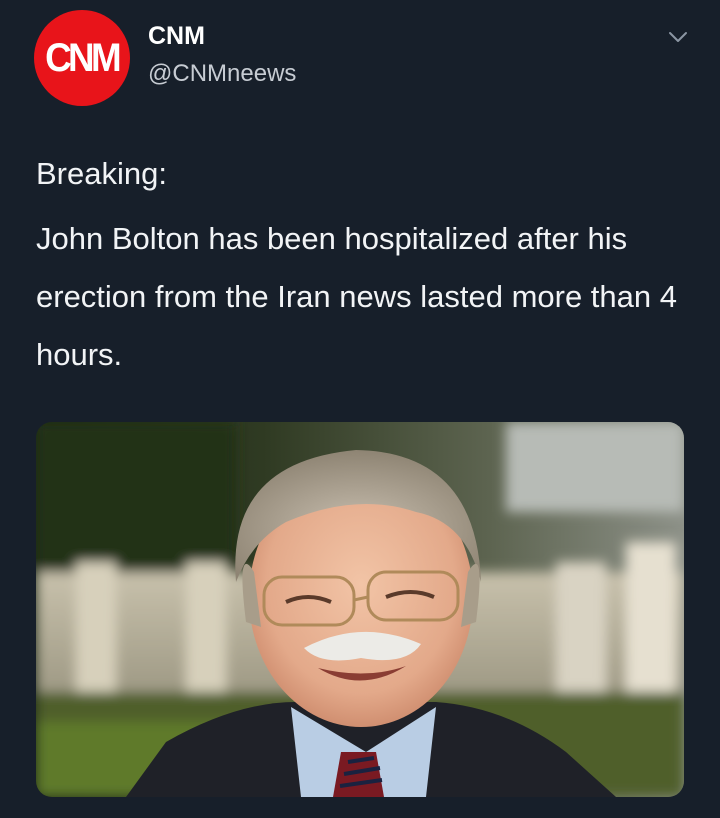  I want to click on tweet-text-heading: Breaking:, so click(101, 173).